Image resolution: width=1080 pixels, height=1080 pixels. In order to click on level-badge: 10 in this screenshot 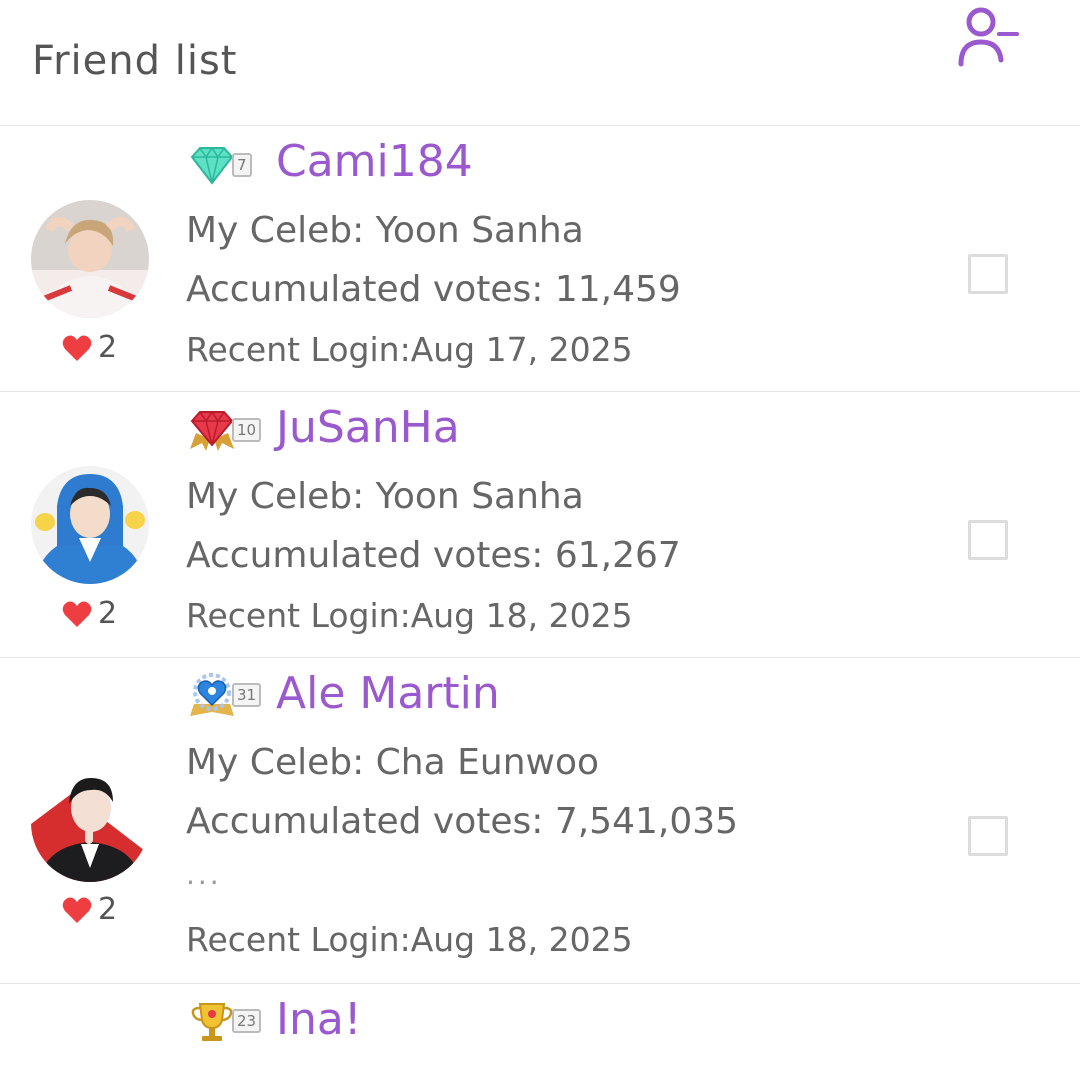, I will do `click(225, 430)`.